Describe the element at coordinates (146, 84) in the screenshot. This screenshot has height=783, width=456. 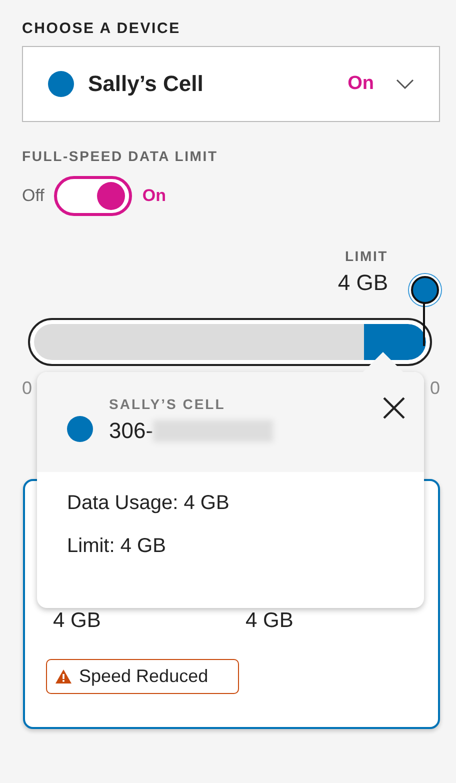
I see `device-name: Sally’s Cell` at that location.